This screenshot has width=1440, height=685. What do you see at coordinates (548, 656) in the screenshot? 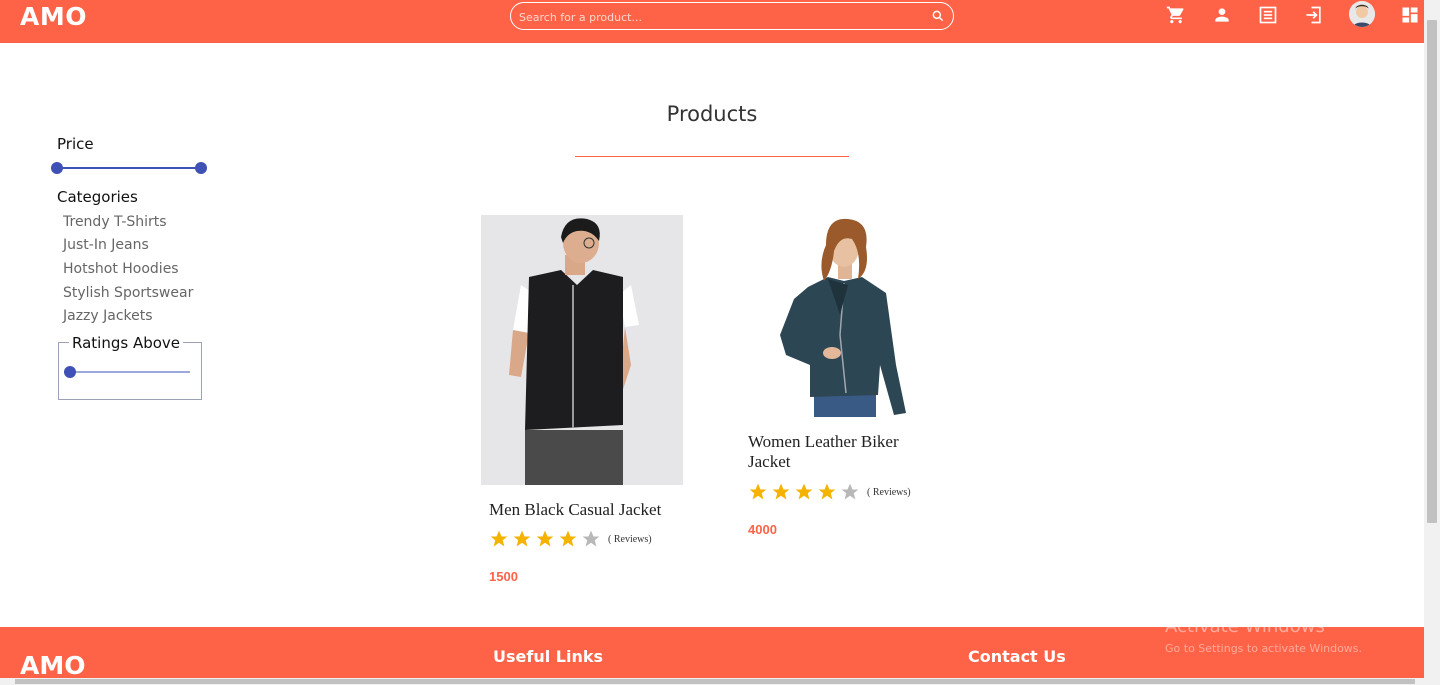
I see `footer-useful-links-heading: Useful Links` at bounding box center [548, 656].